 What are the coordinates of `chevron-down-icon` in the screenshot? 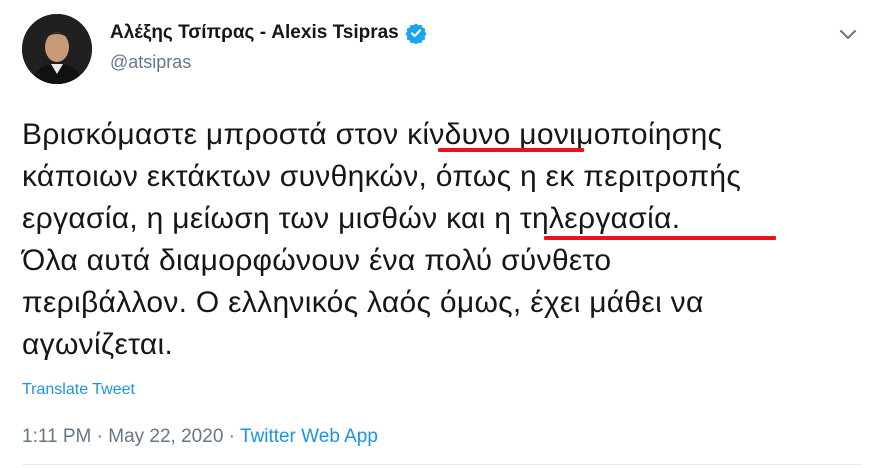 It's located at (848, 34).